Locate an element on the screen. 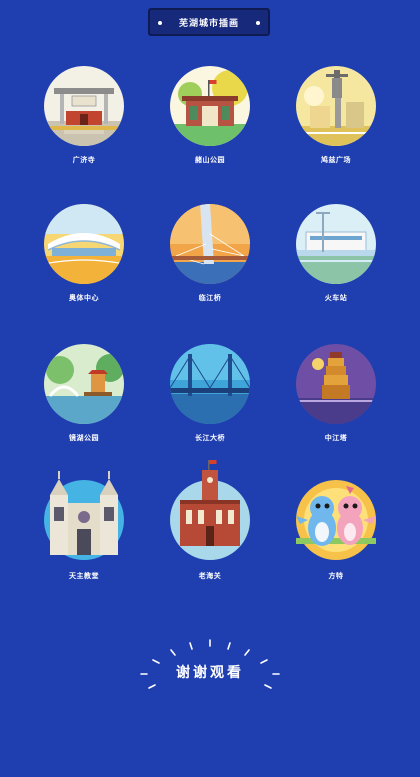  item-label: 广济寺 is located at coordinates (84, 160).